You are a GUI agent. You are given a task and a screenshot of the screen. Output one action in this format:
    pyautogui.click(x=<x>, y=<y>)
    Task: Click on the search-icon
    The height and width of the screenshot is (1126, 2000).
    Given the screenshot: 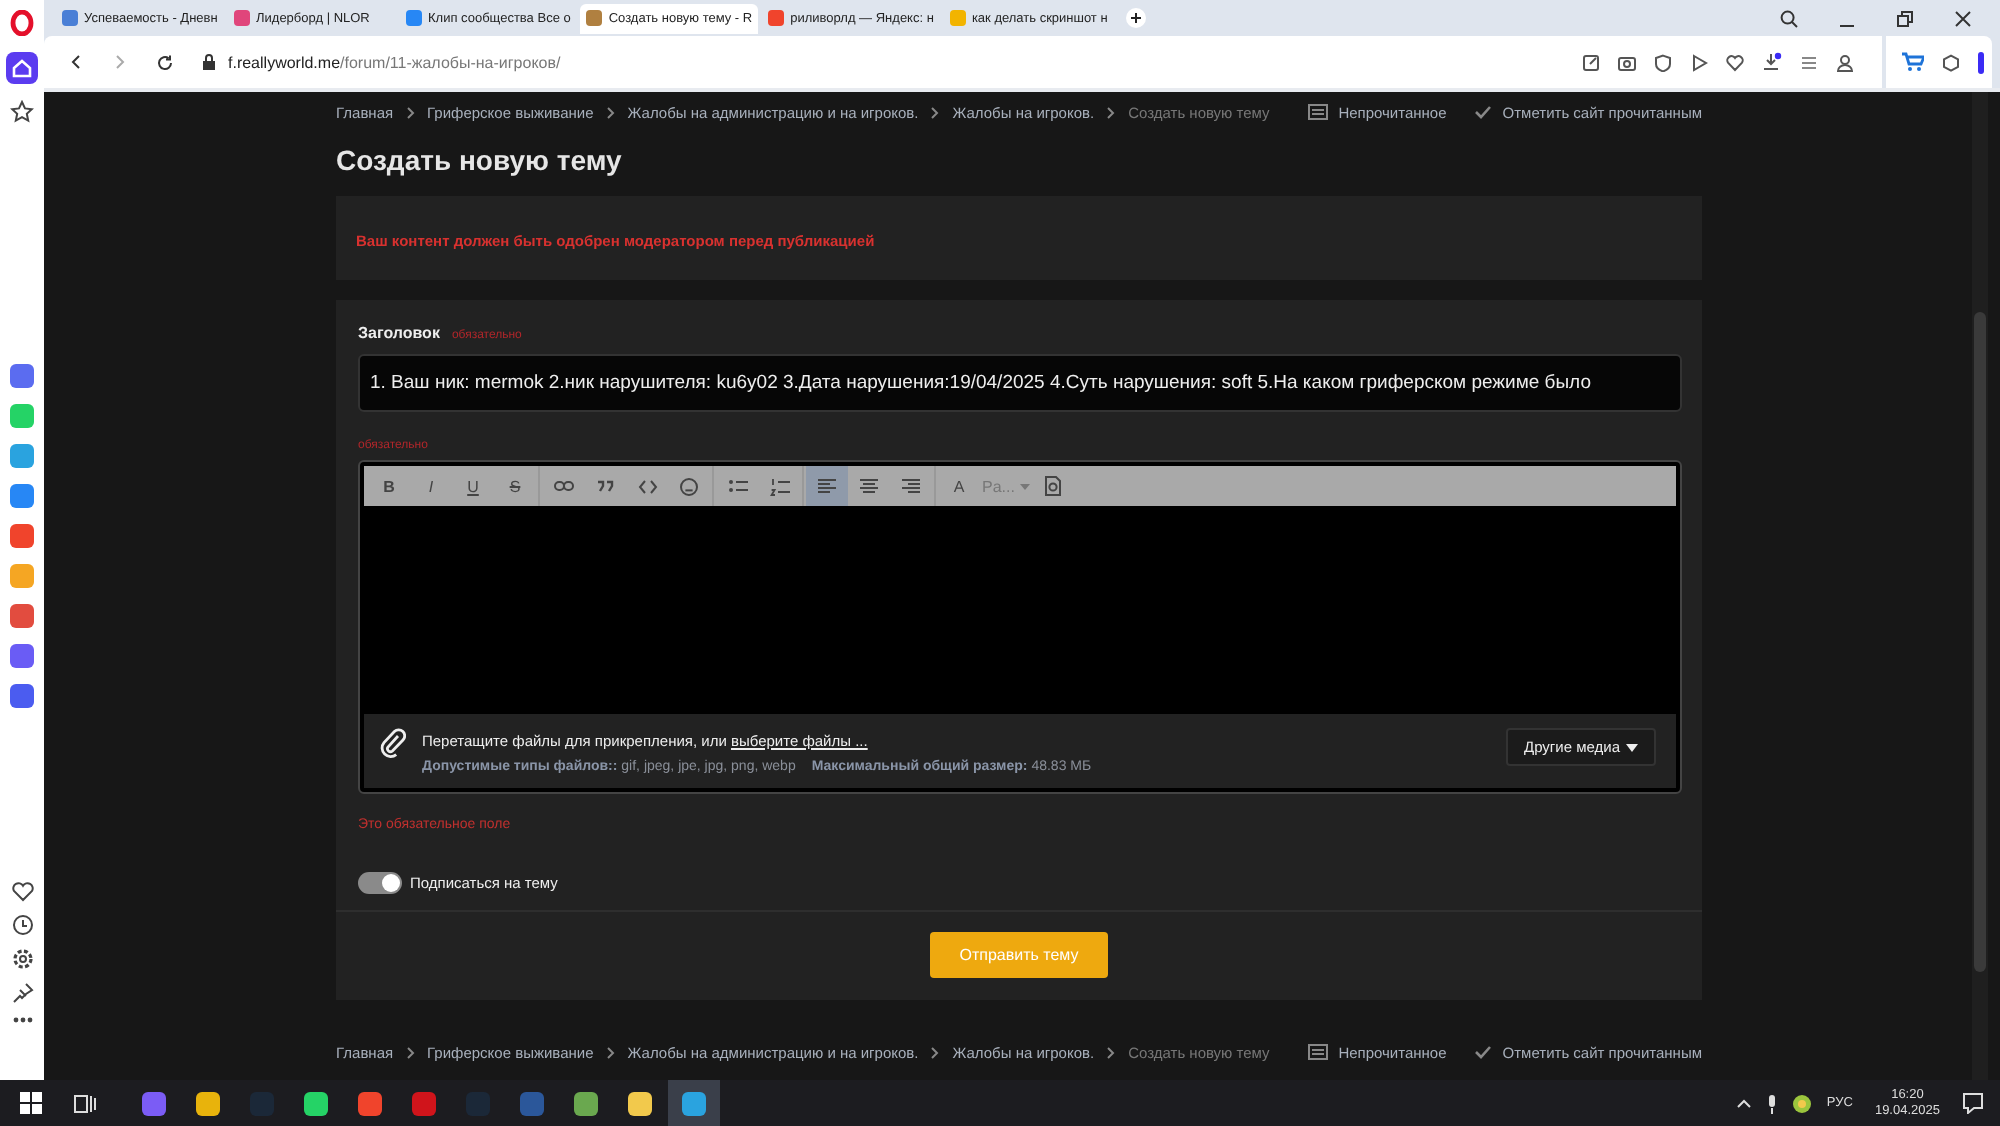 What is the action you would take?
    pyautogui.click(x=1789, y=18)
    